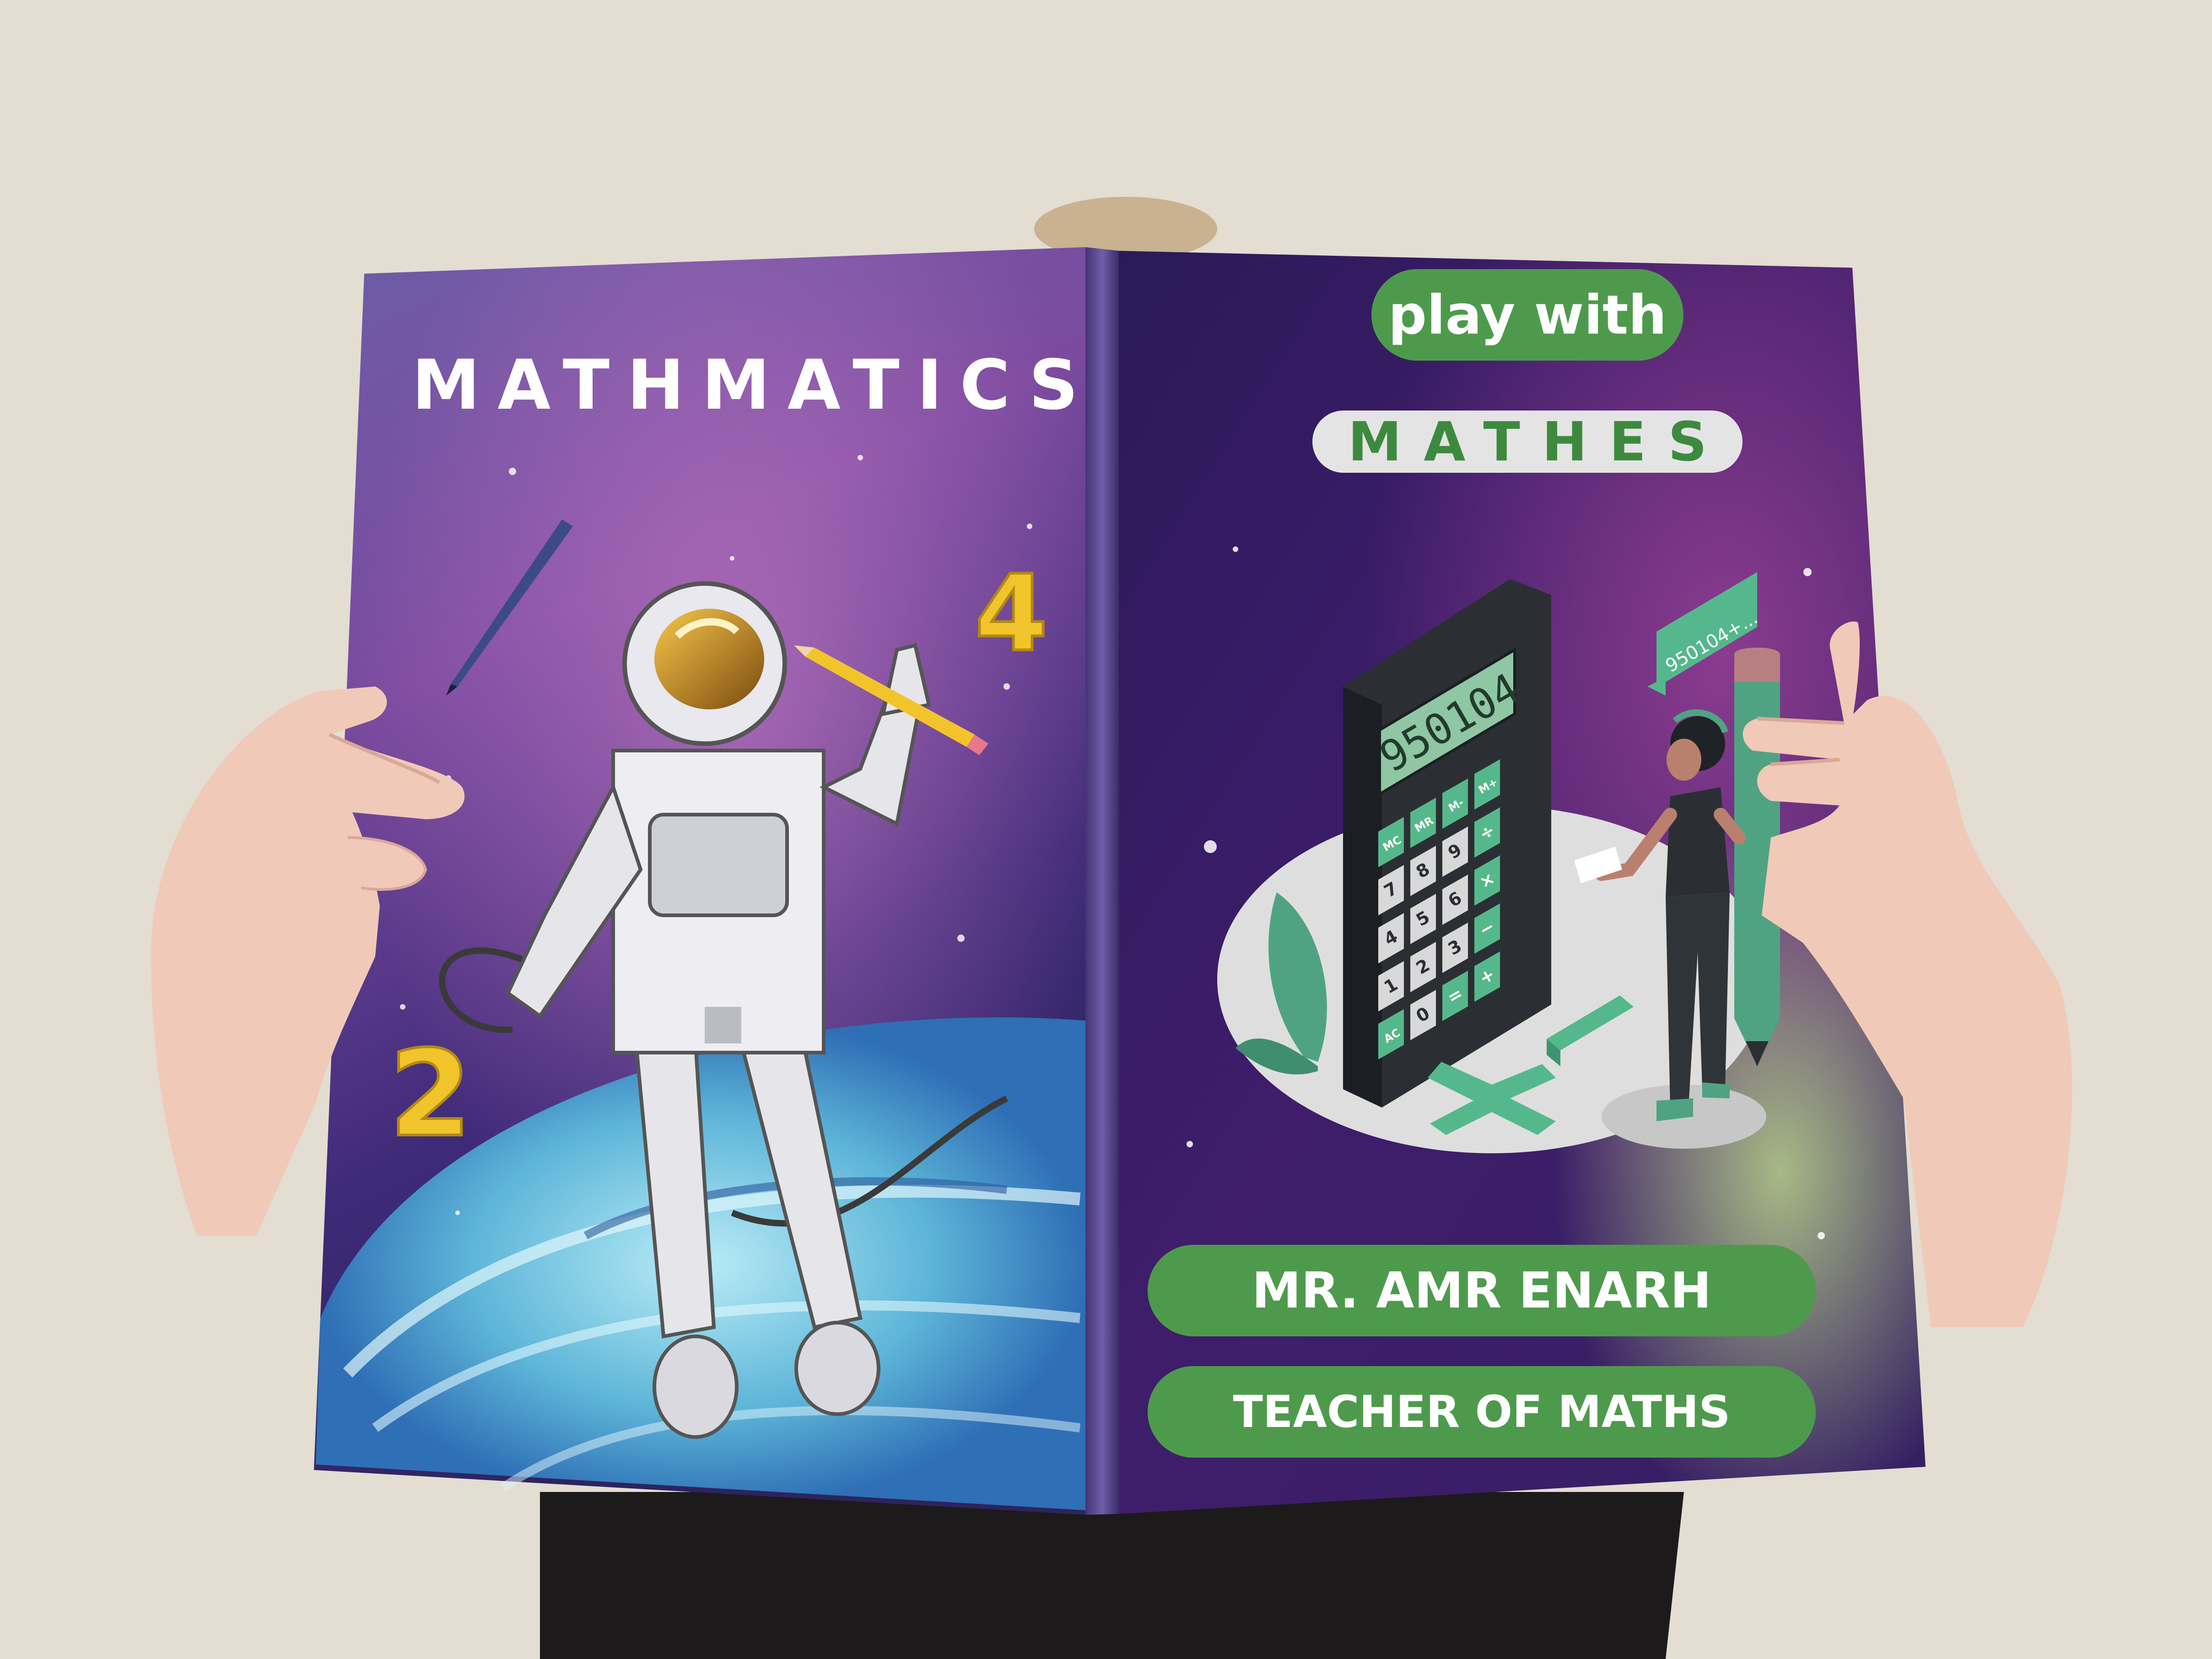 The image size is (2212, 1659). What do you see at coordinates (1482, 1290) in the screenshot?
I see `author-name: MR. AMR ENARH` at bounding box center [1482, 1290].